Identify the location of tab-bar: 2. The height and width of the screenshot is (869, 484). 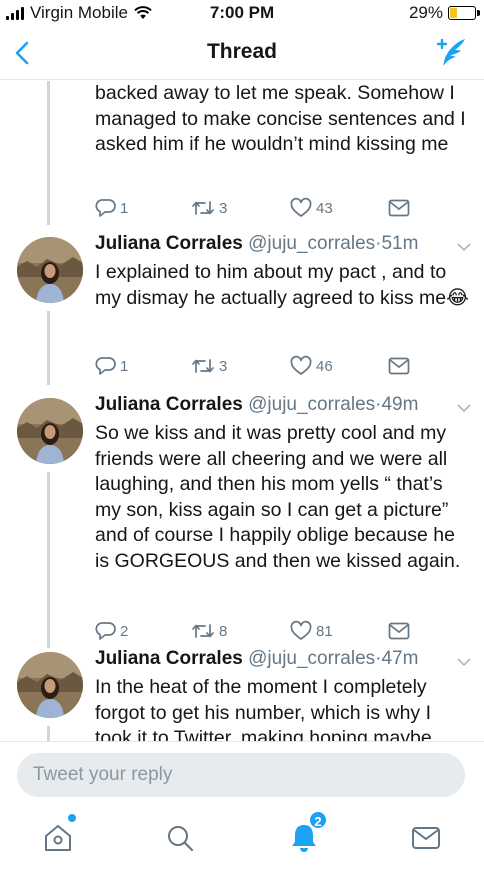
(242, 838).